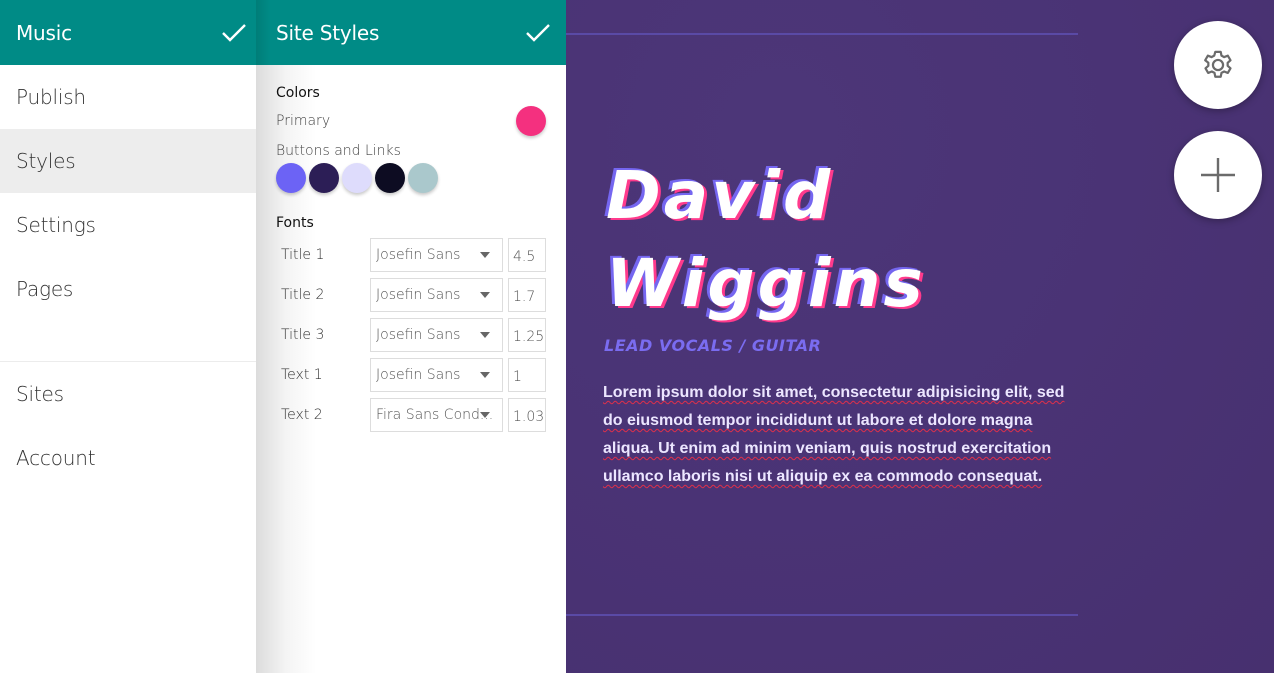 The width and height of the screenshot is (1274, 673). I want to click on buttons-links-swatches, so click(411, 178).